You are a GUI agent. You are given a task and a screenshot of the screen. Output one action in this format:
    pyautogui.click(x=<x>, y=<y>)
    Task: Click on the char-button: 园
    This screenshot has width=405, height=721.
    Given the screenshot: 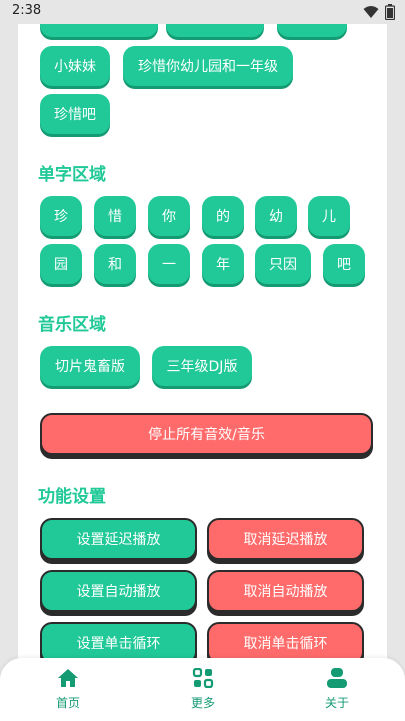 What is the action you would take?
    pyautogui.click(x=61, y=264)
    